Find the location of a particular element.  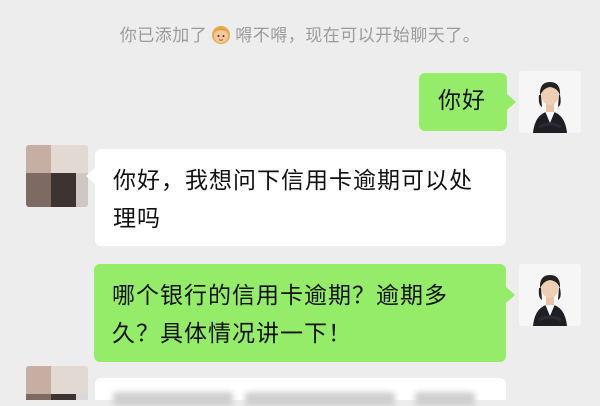

system-notice: 你已添加了 嘚不嘚，现在可以开始聊天了。 is located at coordinates (300, 35).